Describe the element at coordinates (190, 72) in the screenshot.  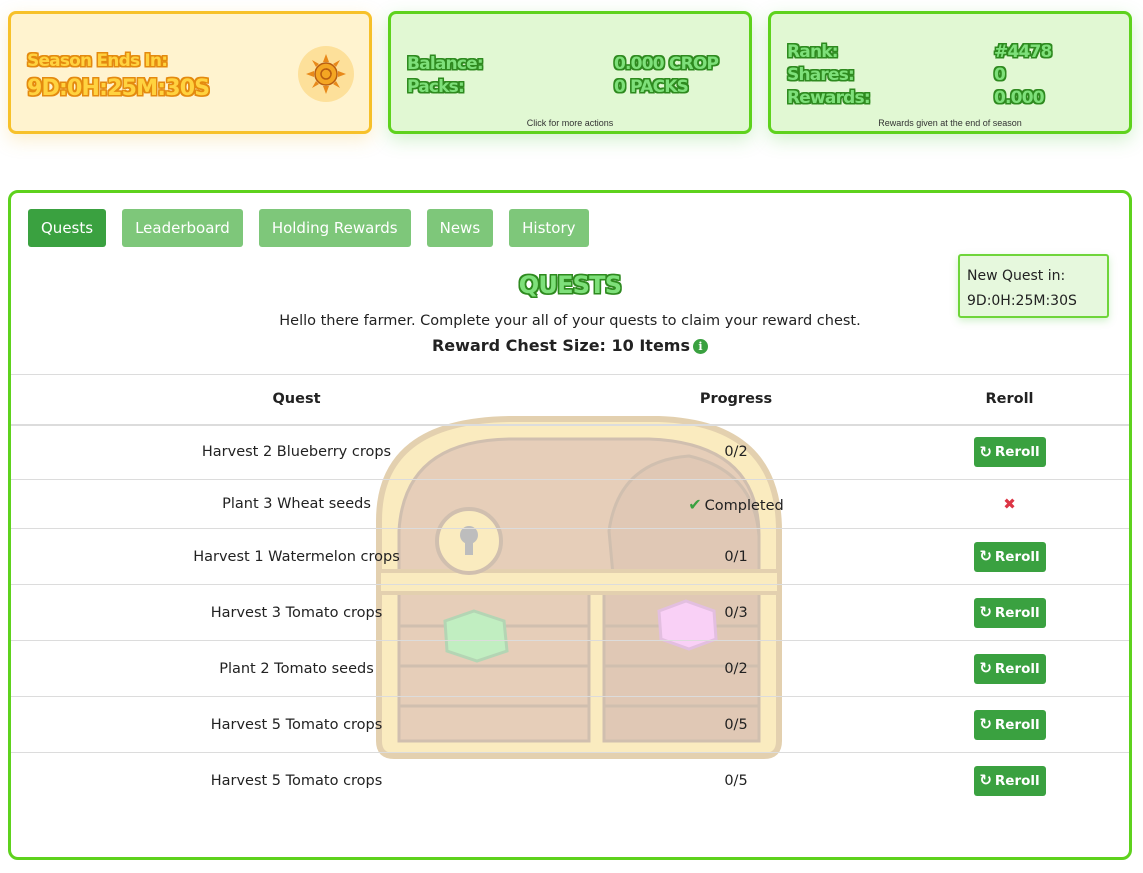
I see `season-card: Season Ends In: 9D:0H:25M:30S` at that location.